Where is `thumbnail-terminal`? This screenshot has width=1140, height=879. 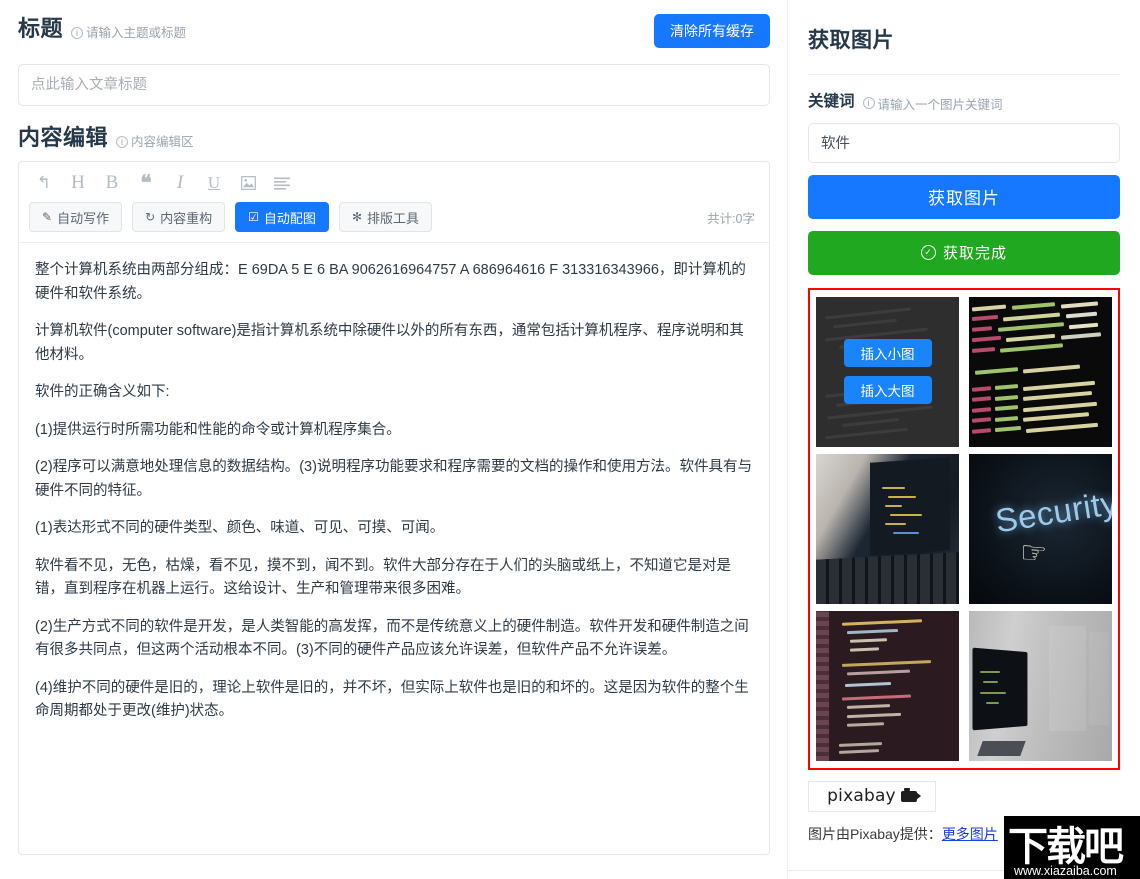
thumbnail-terminal is located at coordinates (1040, 371).